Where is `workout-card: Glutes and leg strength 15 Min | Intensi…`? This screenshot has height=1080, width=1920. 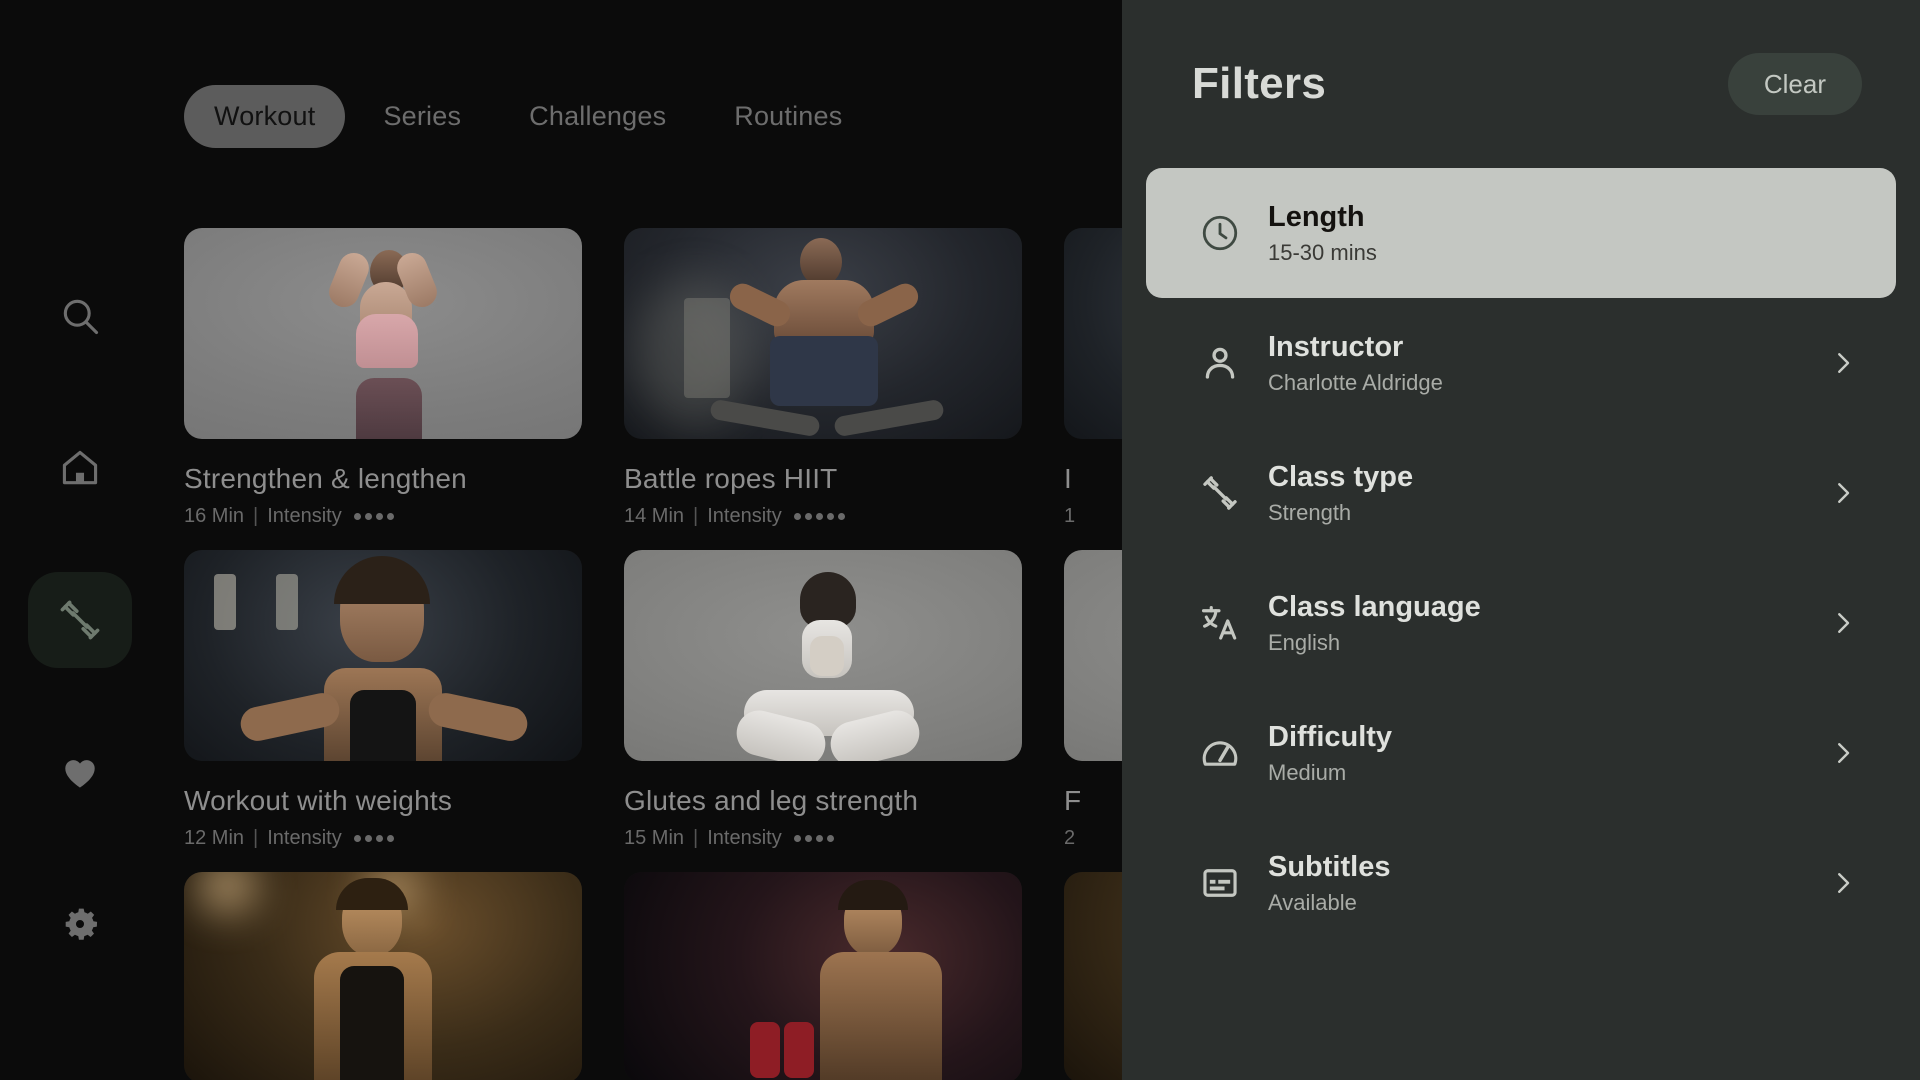
workout-card: Glutes and leg strength 15 Min | Intensi… is located at coordinates (823, 700).